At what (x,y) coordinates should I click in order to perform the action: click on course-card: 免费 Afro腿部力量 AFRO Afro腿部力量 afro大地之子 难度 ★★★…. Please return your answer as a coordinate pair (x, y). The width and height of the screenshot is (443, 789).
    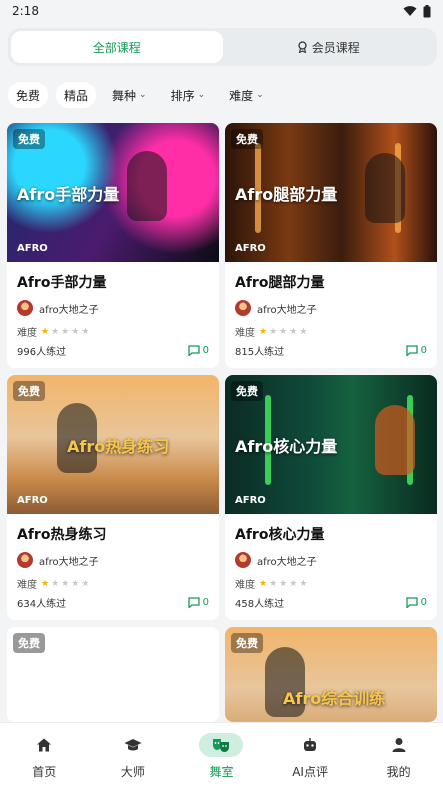
    Looking at the image, I should click on (331, 245).